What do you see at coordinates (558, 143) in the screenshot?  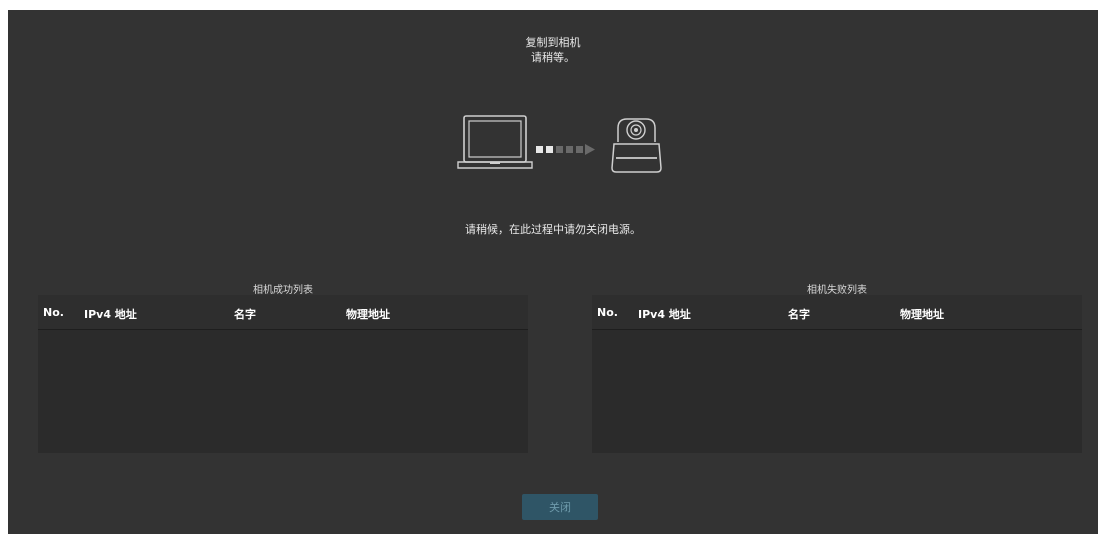 I see `copy-illustration` at bounding box center [558, 143].